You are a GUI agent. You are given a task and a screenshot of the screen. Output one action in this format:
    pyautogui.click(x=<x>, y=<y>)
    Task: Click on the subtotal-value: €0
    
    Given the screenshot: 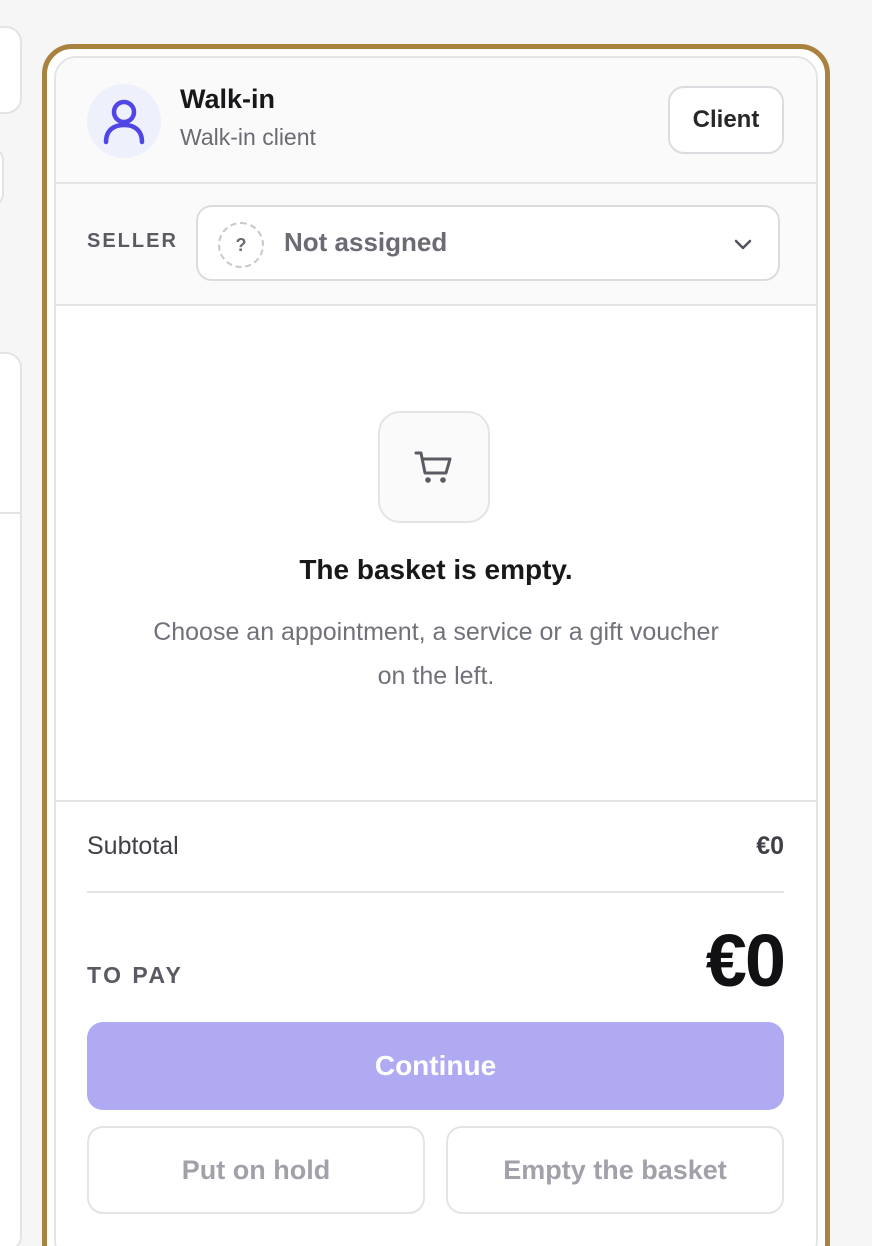 What is the action you would take?
    pyautogui.click(x=770, y=846)
    